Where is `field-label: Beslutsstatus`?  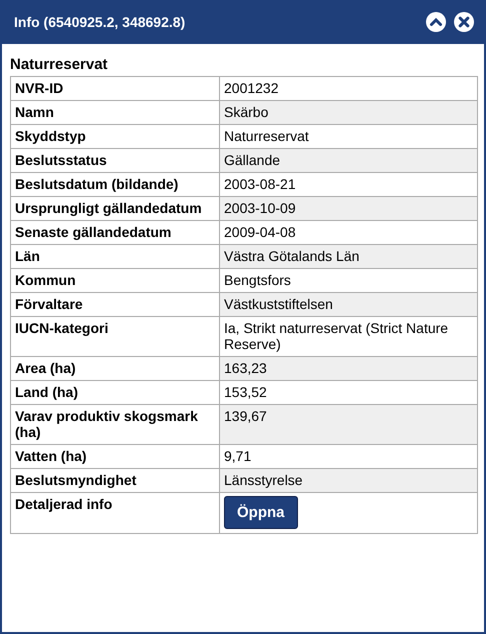
field-label: Beslutsstatus is located at coordinates (115, 160).